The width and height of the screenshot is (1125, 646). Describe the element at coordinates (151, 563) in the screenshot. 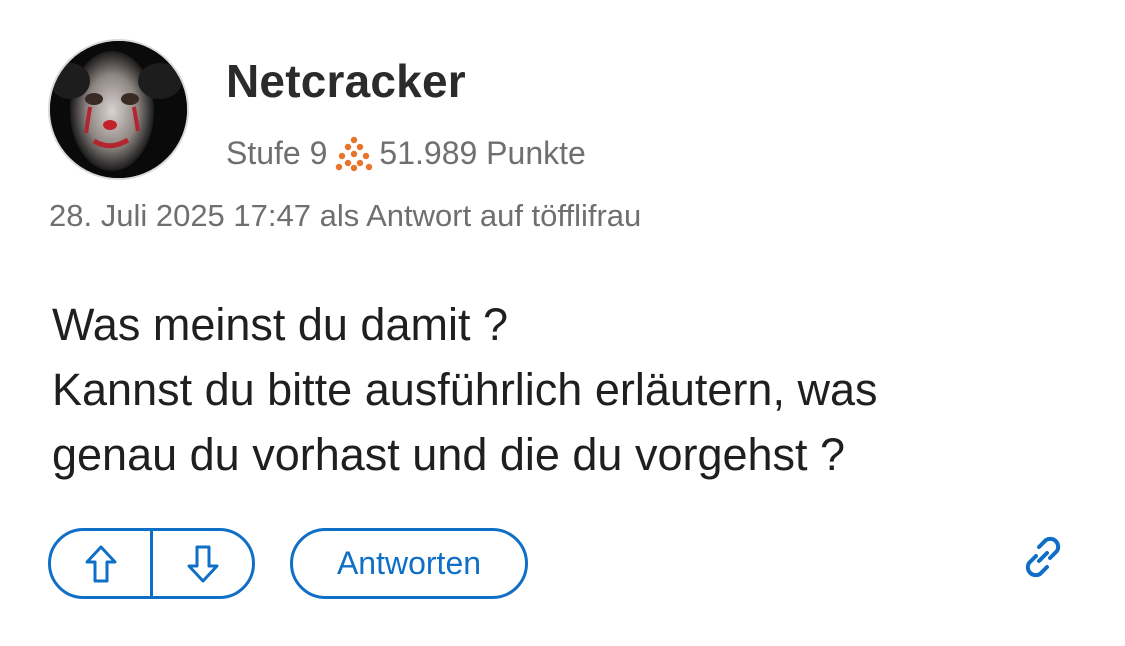

I see `vote-group` at that location.